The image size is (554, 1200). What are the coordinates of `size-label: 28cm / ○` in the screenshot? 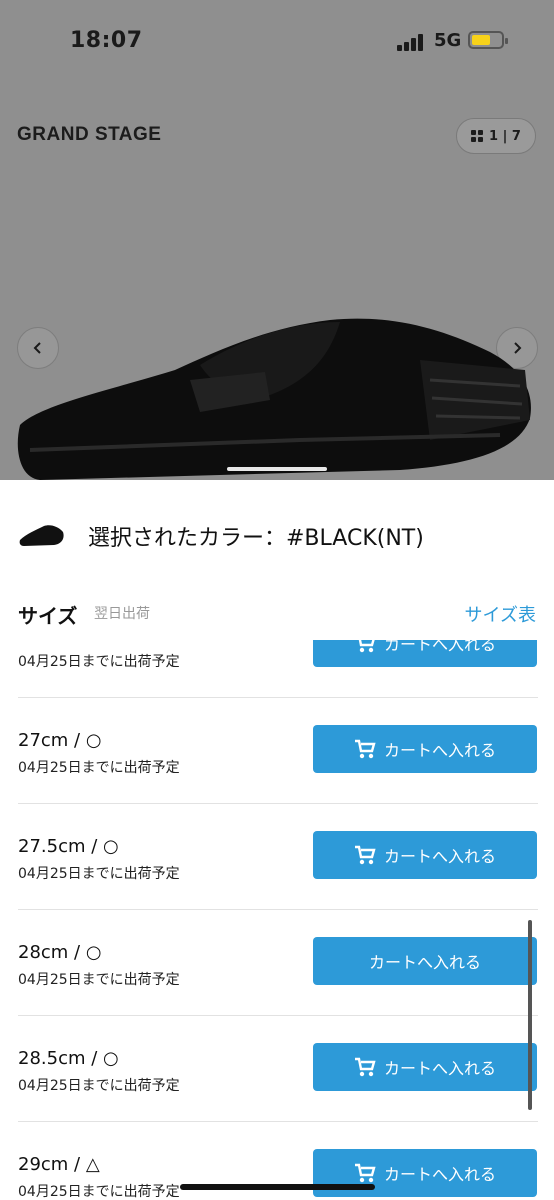 It's located at (60, 952).